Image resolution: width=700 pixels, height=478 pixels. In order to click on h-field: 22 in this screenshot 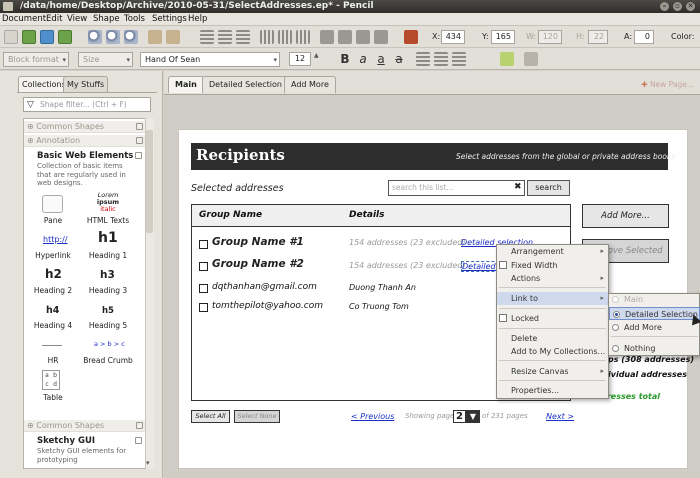, I will do `click(598, 37)`.